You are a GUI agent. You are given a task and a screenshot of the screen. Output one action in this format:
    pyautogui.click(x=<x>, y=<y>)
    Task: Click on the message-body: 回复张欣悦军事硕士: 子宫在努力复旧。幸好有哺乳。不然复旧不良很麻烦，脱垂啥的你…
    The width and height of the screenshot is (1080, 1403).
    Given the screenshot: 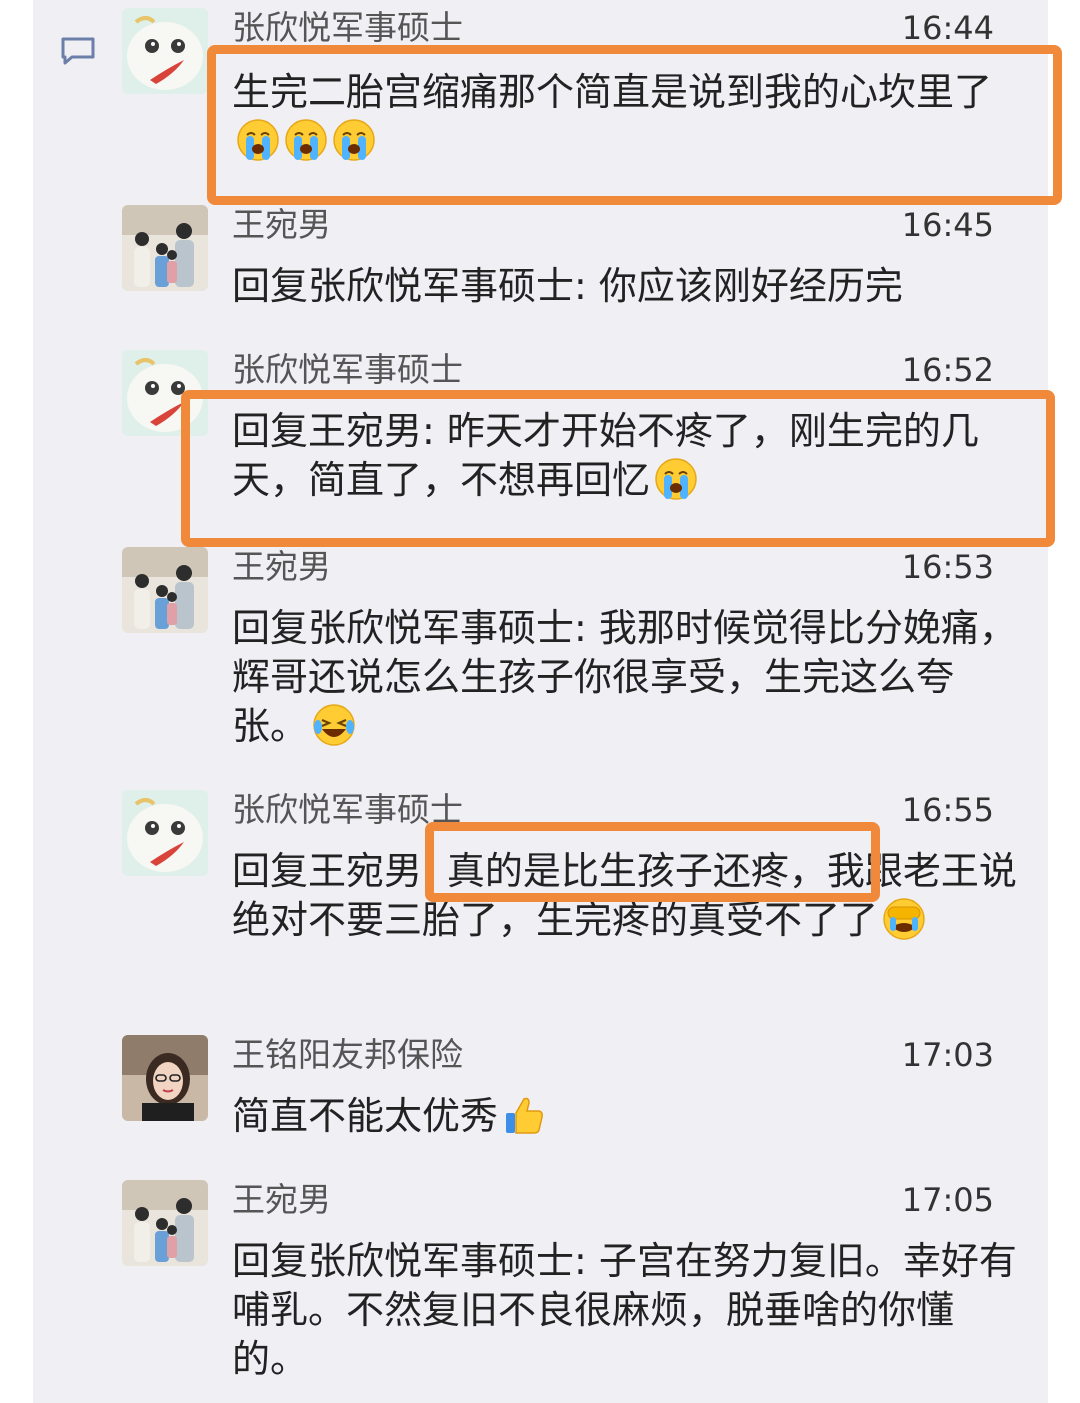 What is the action you would take?
    pyautogui.click(x=624, y=1310)
    